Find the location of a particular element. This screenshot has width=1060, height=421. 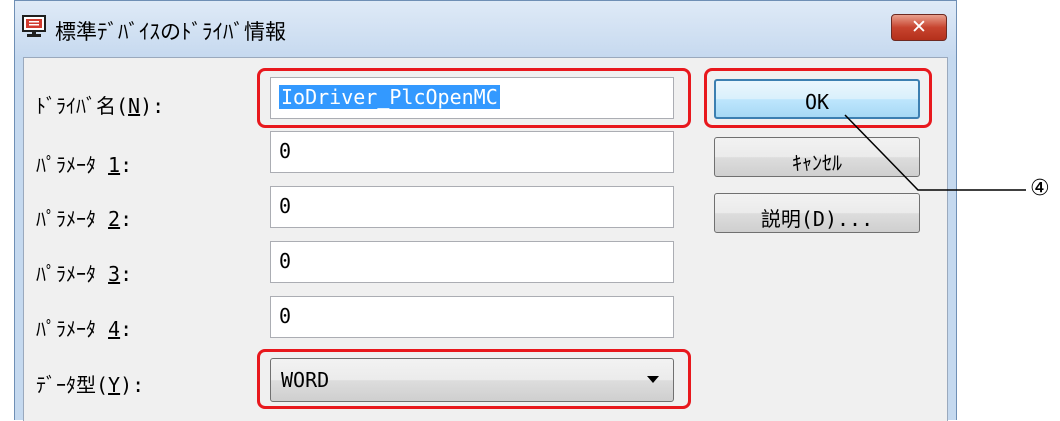

callout-number: ④ is located at coordinates (1040, 188).